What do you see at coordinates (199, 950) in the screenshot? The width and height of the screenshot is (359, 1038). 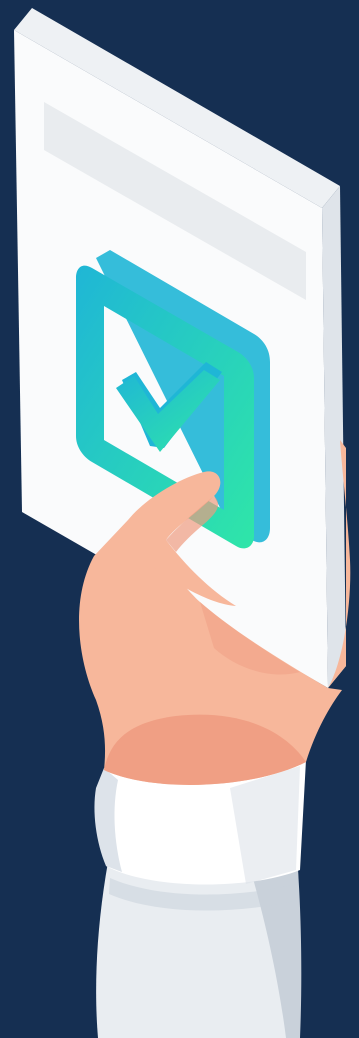 I see `sleeve-icon` at bounding box center [199, 950].